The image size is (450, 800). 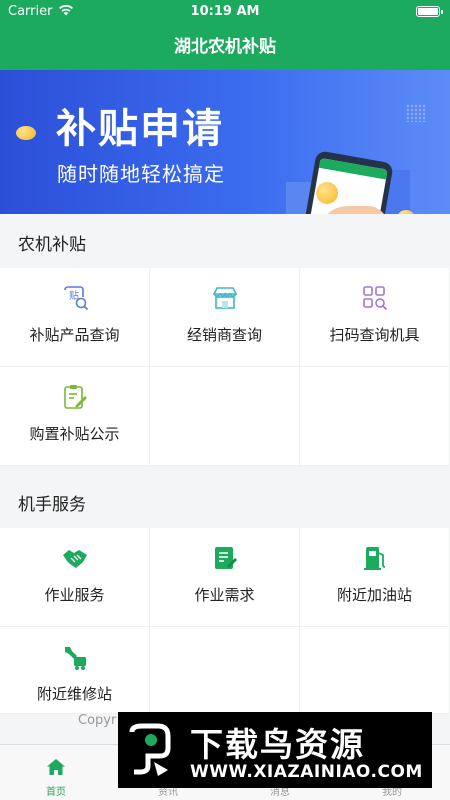 I want to click on tab-home: 首页, so click(x=56, y=772).